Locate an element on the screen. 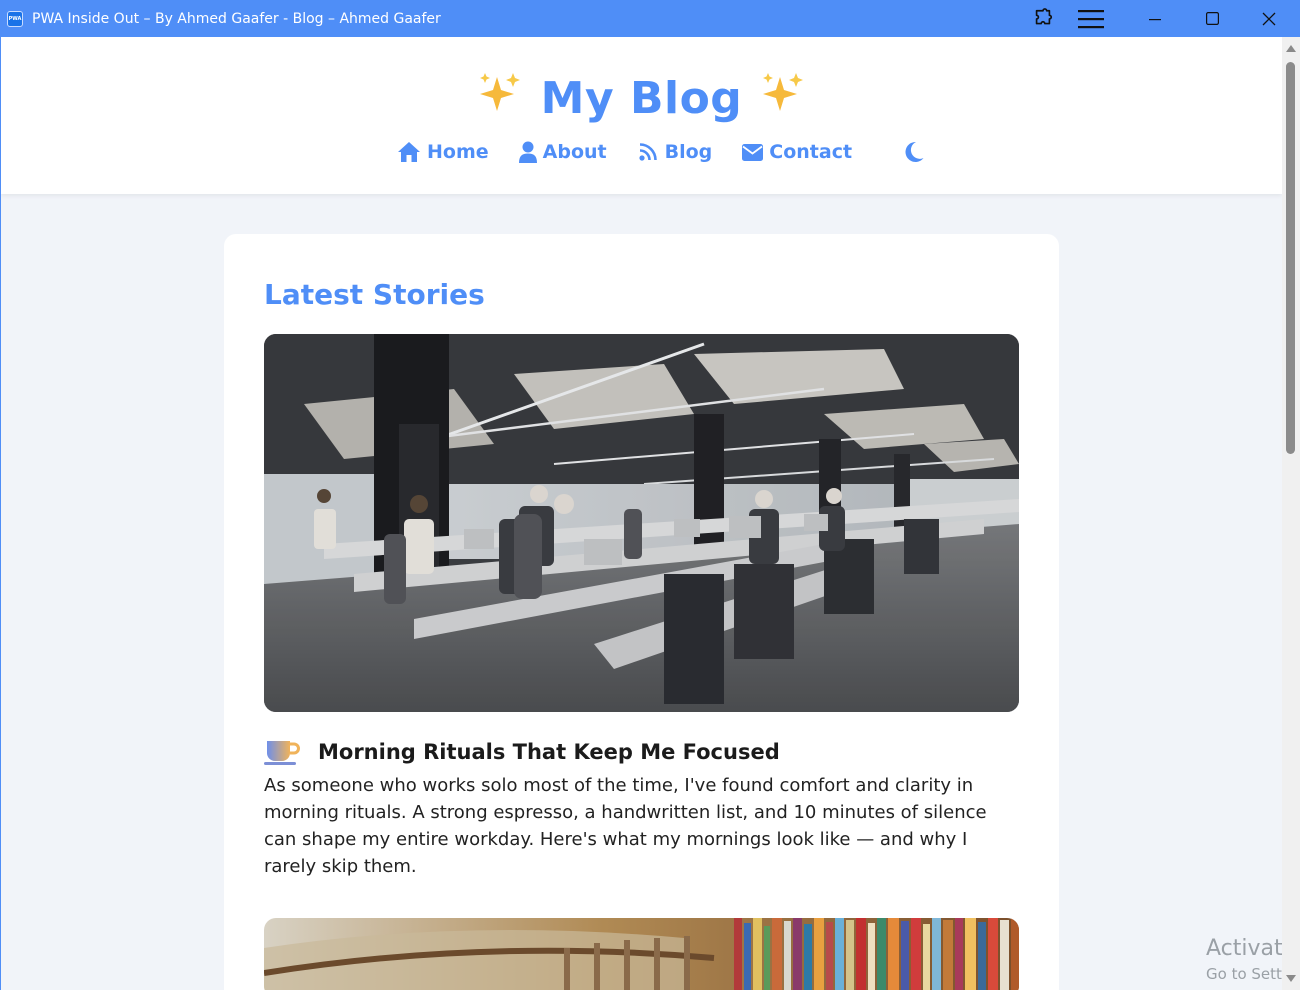 This screenshot has height=990, width=1300. windows-activation-watermark: Activate Go to Settin is located at coordinates (1244, 960).